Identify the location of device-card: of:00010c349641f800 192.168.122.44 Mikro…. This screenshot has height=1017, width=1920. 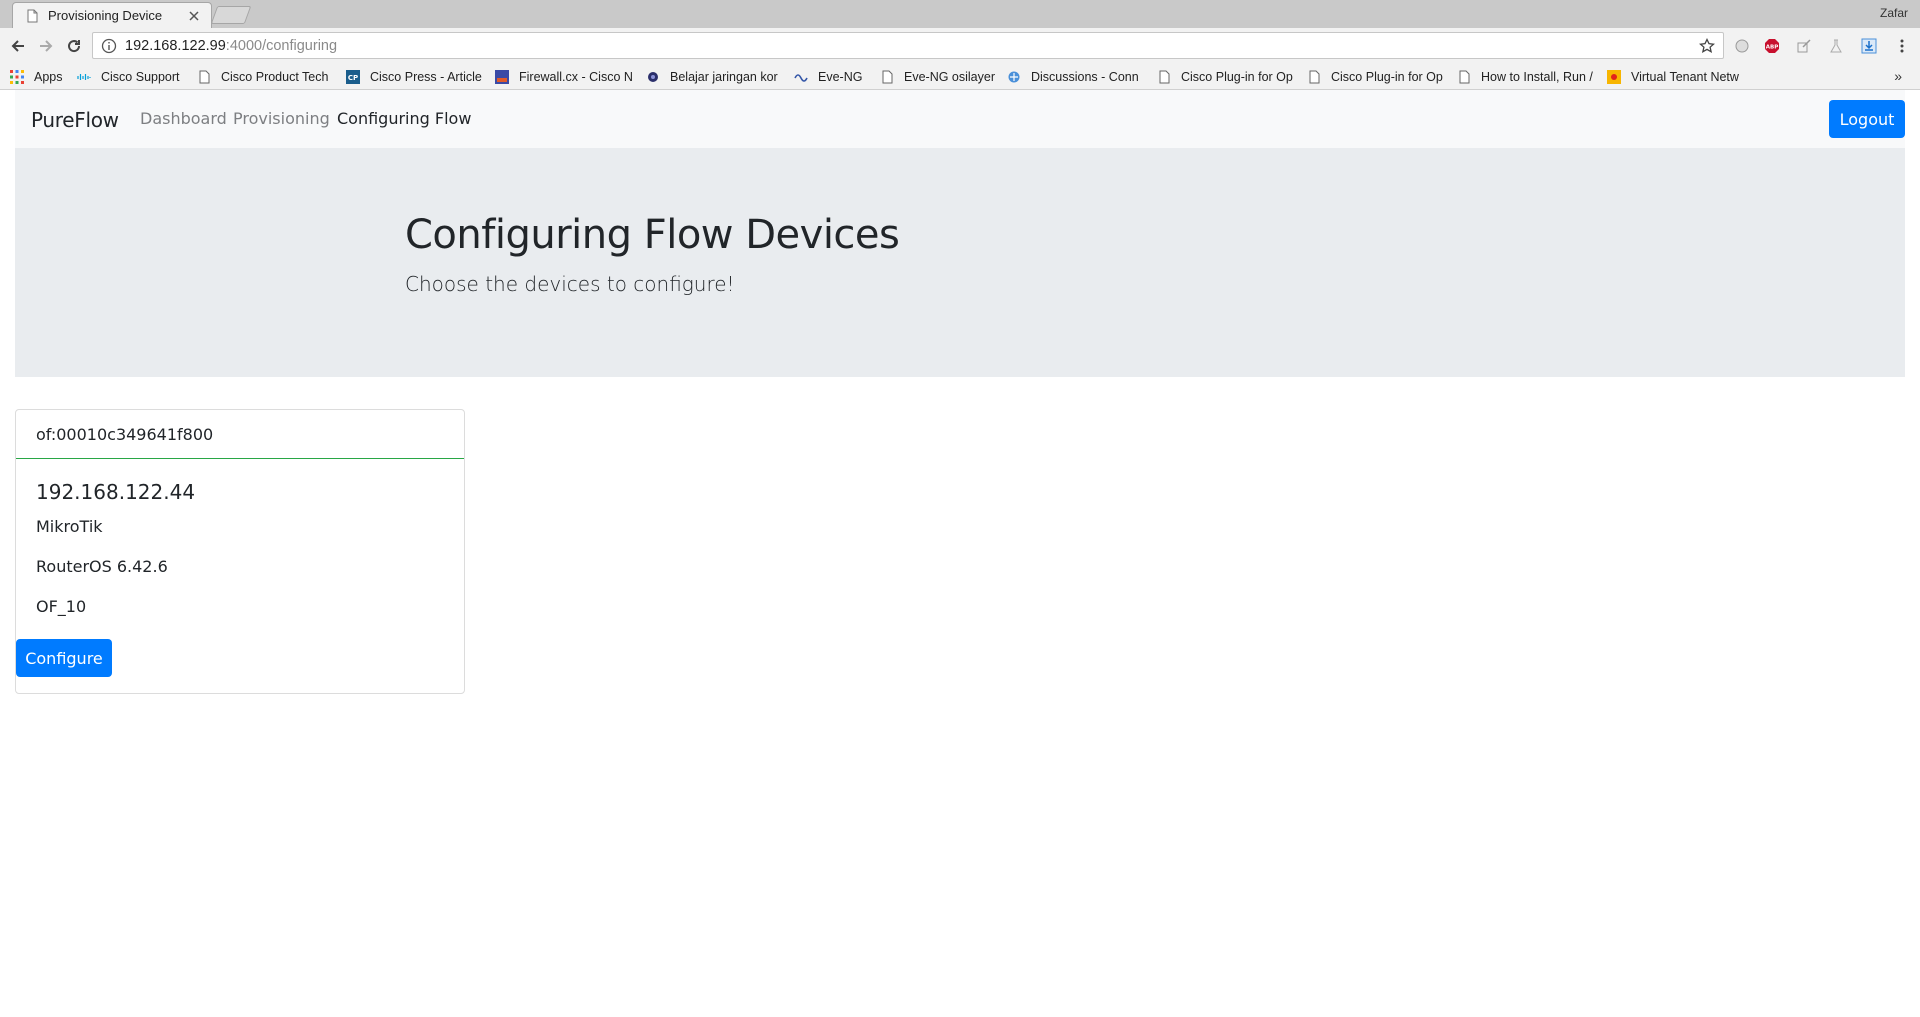
(240, 551).